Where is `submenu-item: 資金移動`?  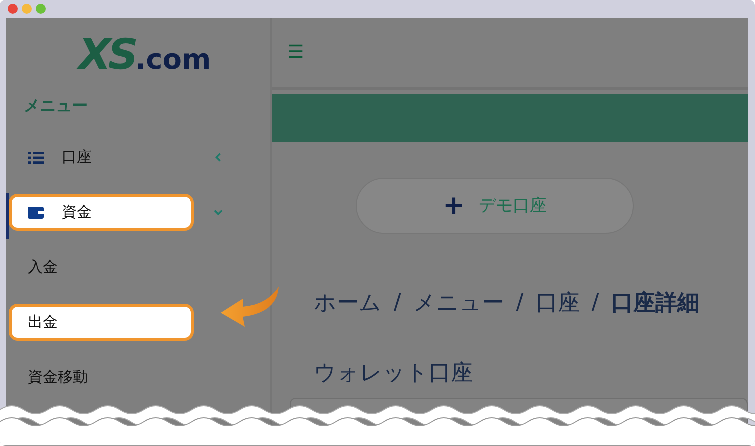 submenu-item: 資金移動 is located at coordinates (101, 377).